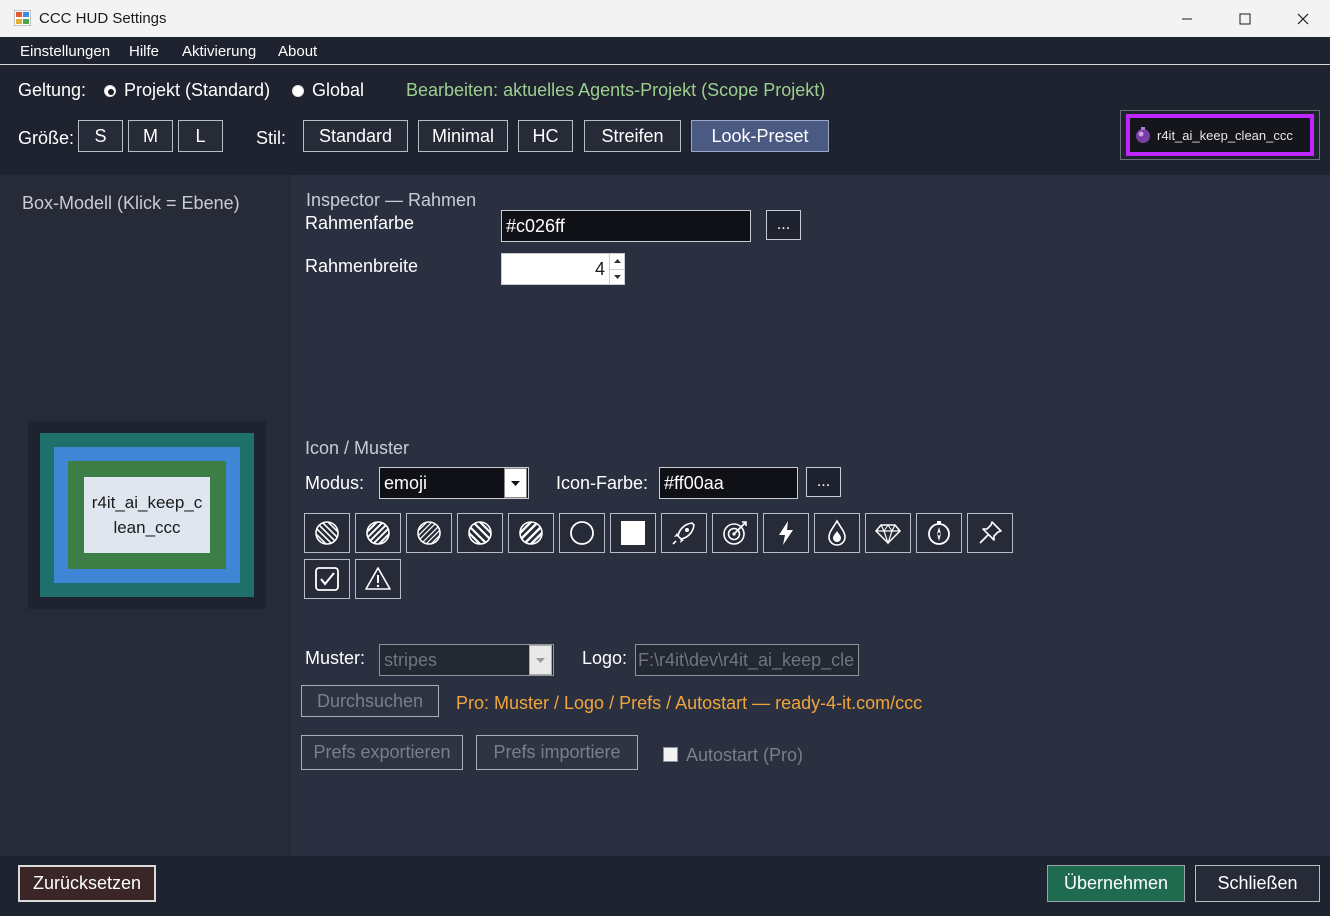 The image size is (1330, 916). What do you see at coordinates (147, 515) in the screenshot?
I see `box-model-content-layer: r4it_ai_keep_c lean_ccc` at bounding box center [147, 515].